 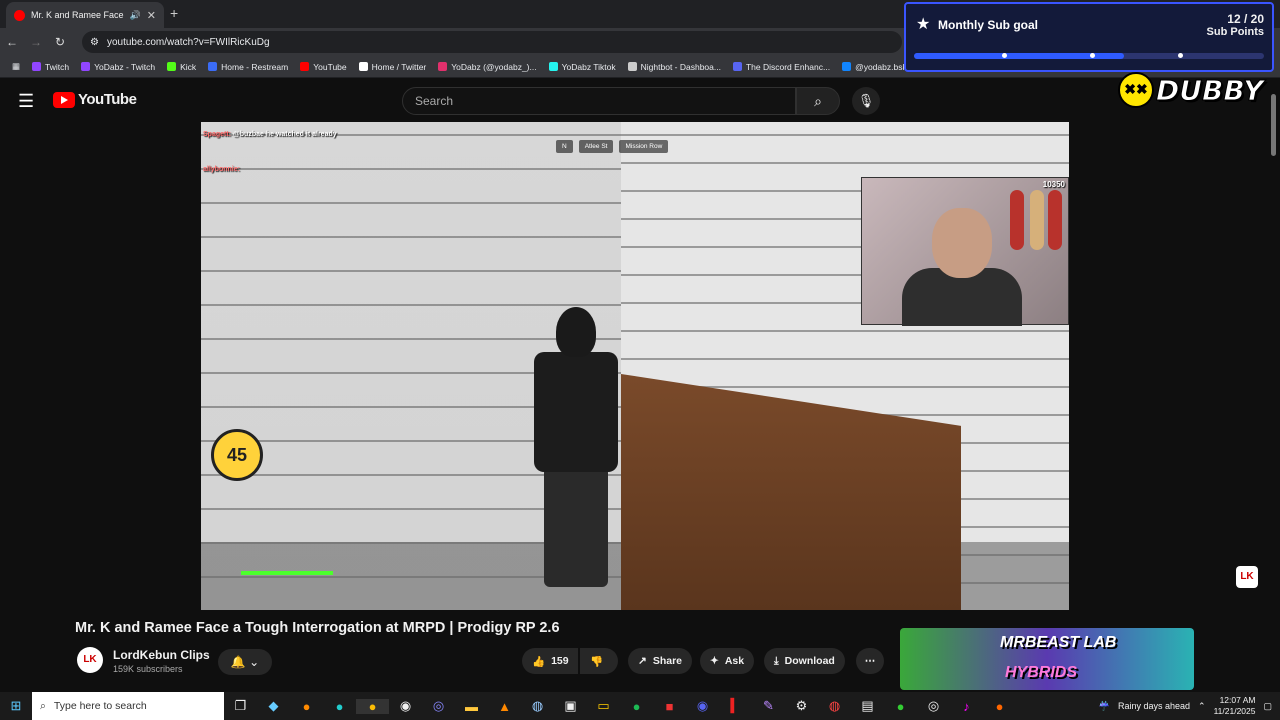 I want to click on ask-button: ✦ Ask, so click(x=727, y=661).